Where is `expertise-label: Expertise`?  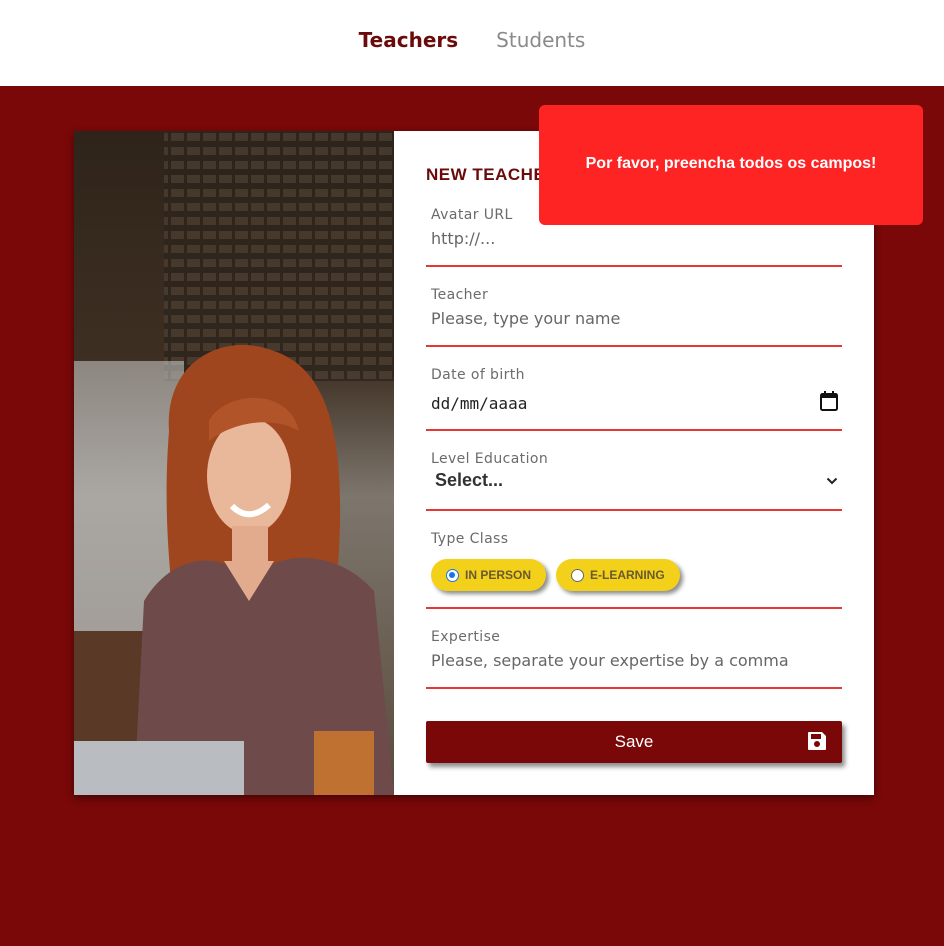
expertise-label: Expertise is located at coordinates (466, 637).